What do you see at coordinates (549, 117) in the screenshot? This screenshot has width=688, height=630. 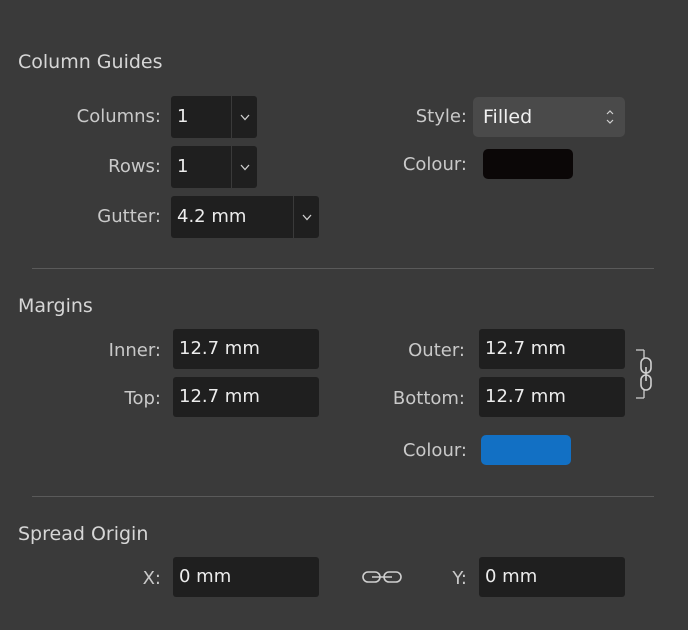 I see `style-select: Filled` at bounding box center [549, 117].